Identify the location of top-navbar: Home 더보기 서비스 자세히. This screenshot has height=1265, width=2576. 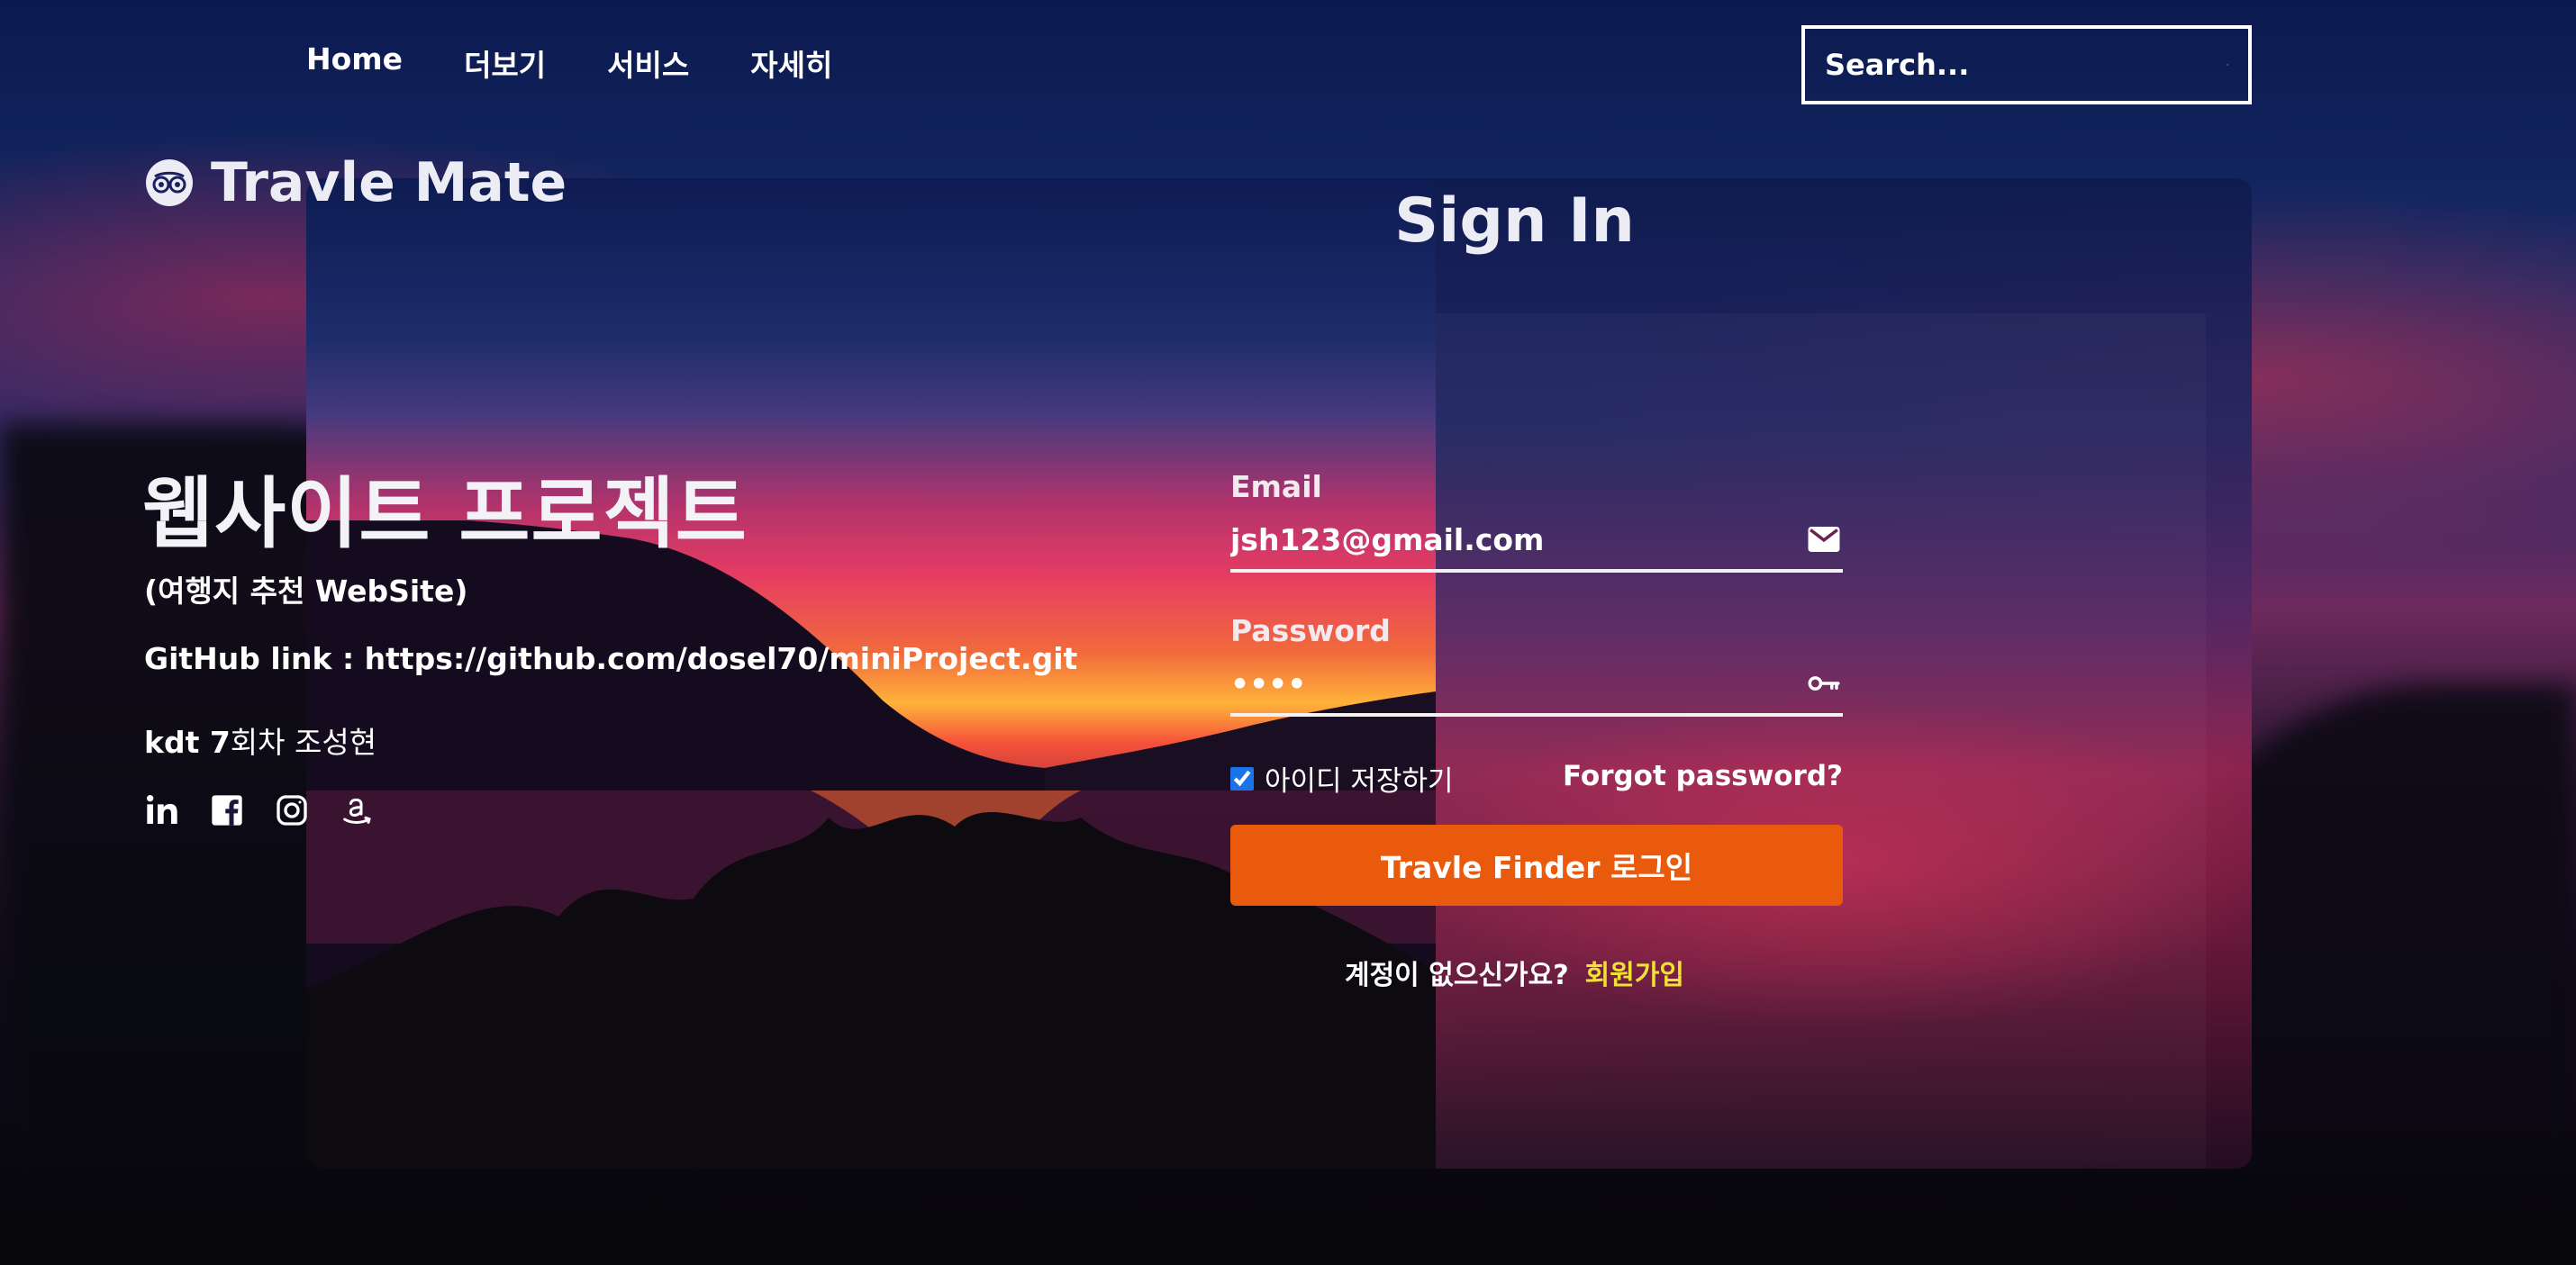
(1288, 63).